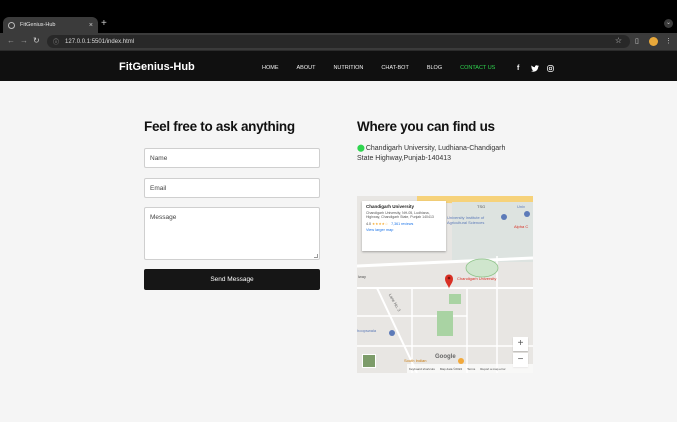 This screenshot has height=422, width=677. I want to click on terms-link: Terms, so click(471, 369).